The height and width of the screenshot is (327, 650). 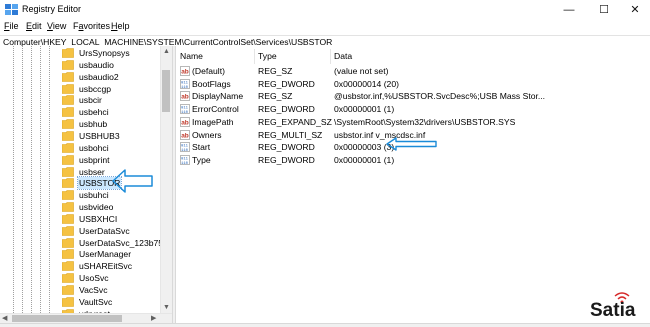 I want to click on tree-item: USBHUB3, so click(x=114, y=136).